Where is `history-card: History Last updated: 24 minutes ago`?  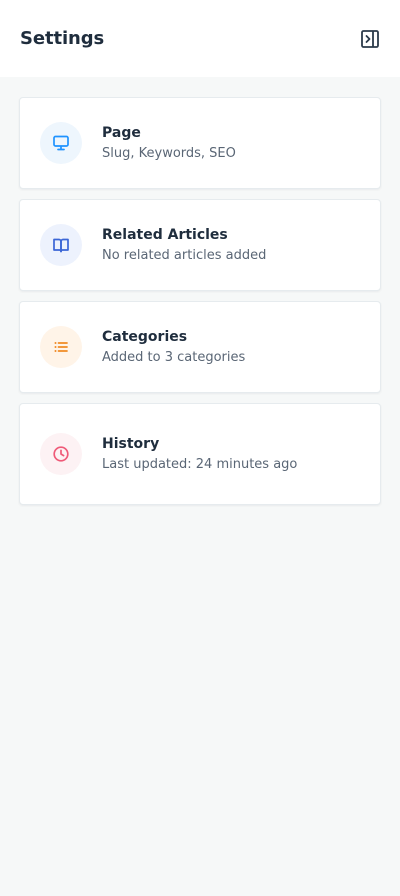 history-card: History Last updated: 24 minutes ago is located at coordinates (200, 454).